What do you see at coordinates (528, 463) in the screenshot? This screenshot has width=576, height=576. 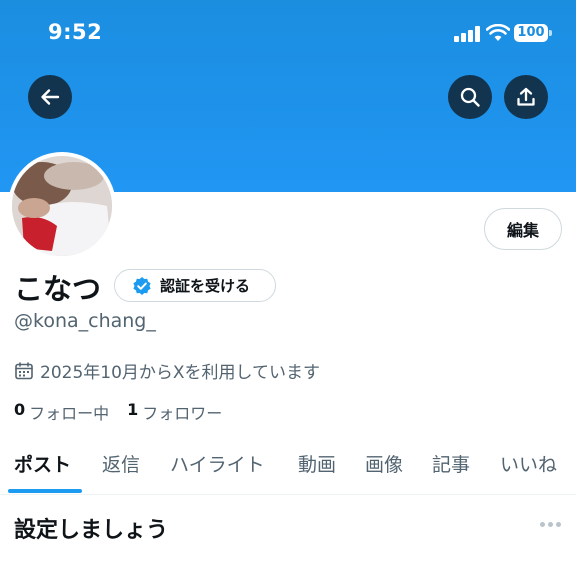 I see `tab-likes: いいね` at bounding box center [528, 463].